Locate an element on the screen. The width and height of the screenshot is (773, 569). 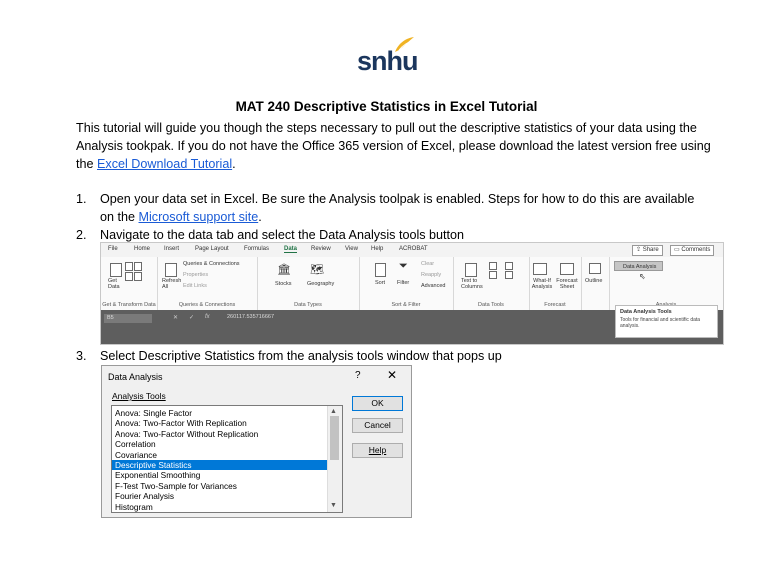
list-item: Correlation is located at coordinates (220, 444).